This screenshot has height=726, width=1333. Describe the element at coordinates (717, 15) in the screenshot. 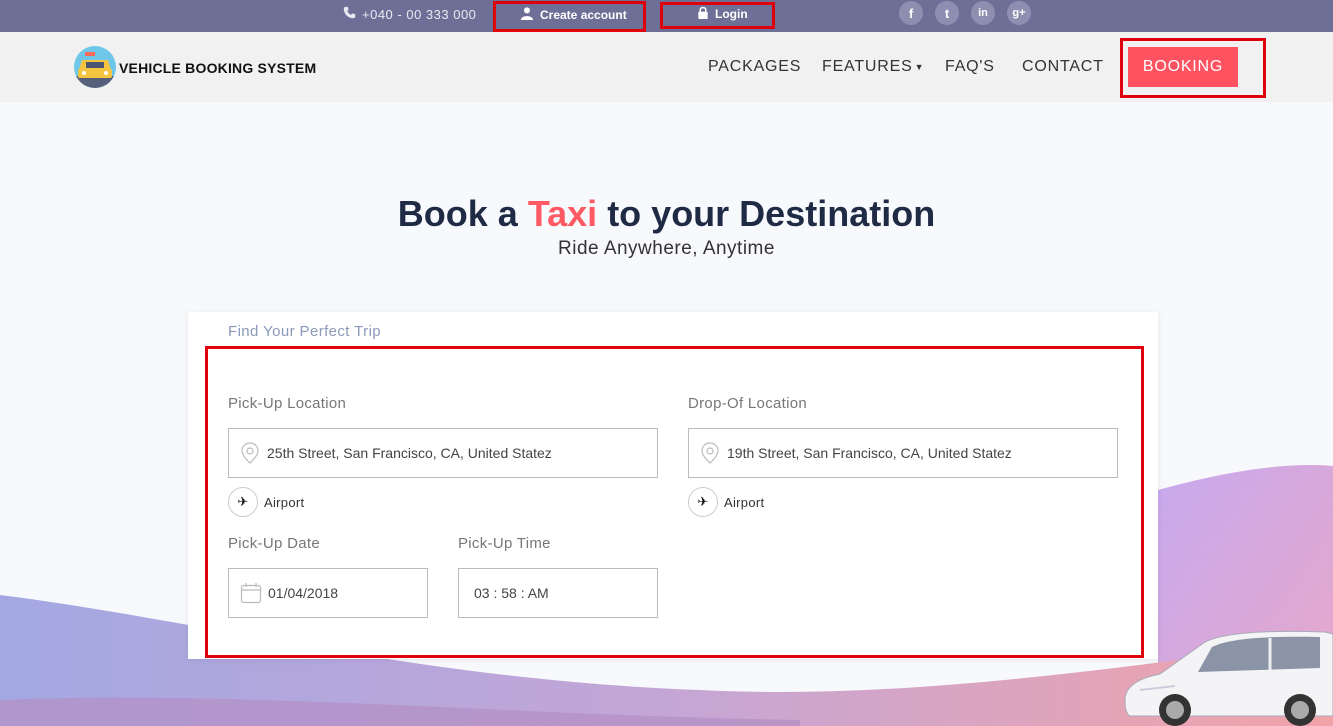

I see `highlight-login` at that location.